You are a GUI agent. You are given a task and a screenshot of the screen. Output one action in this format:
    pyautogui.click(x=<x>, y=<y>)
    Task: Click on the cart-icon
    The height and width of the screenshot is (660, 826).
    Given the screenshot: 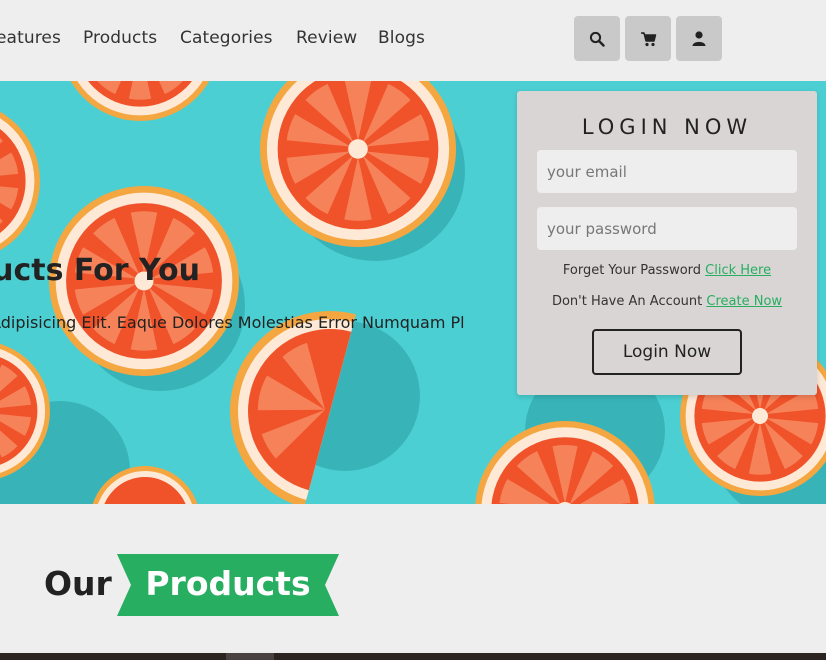 What is the action you would take?
    pyautogui.click(x=648, y=38)
    